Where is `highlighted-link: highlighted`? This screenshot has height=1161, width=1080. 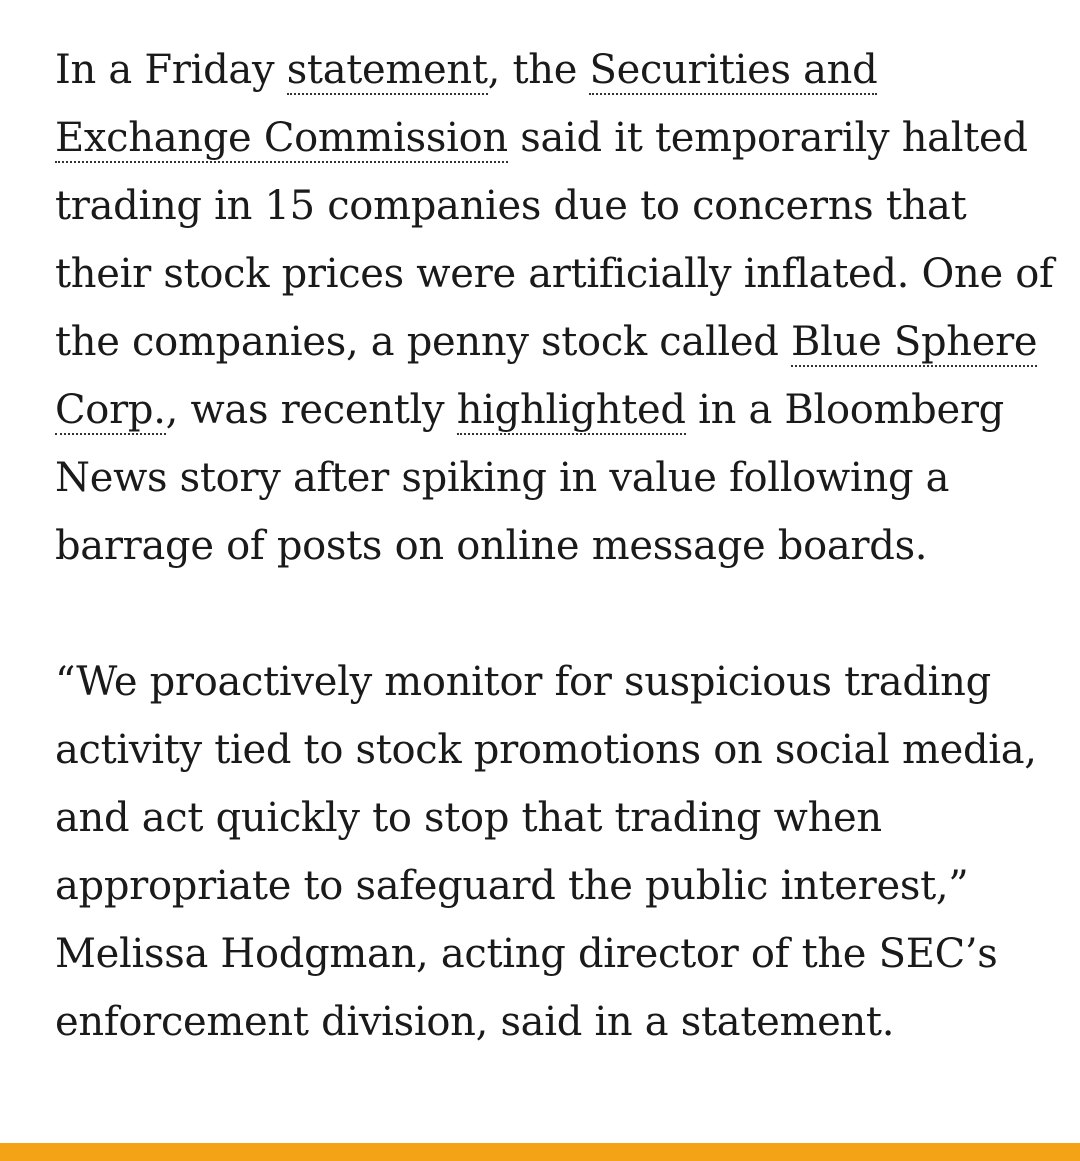 highlighted-link: highlighted is located at coordinates (571, 411).